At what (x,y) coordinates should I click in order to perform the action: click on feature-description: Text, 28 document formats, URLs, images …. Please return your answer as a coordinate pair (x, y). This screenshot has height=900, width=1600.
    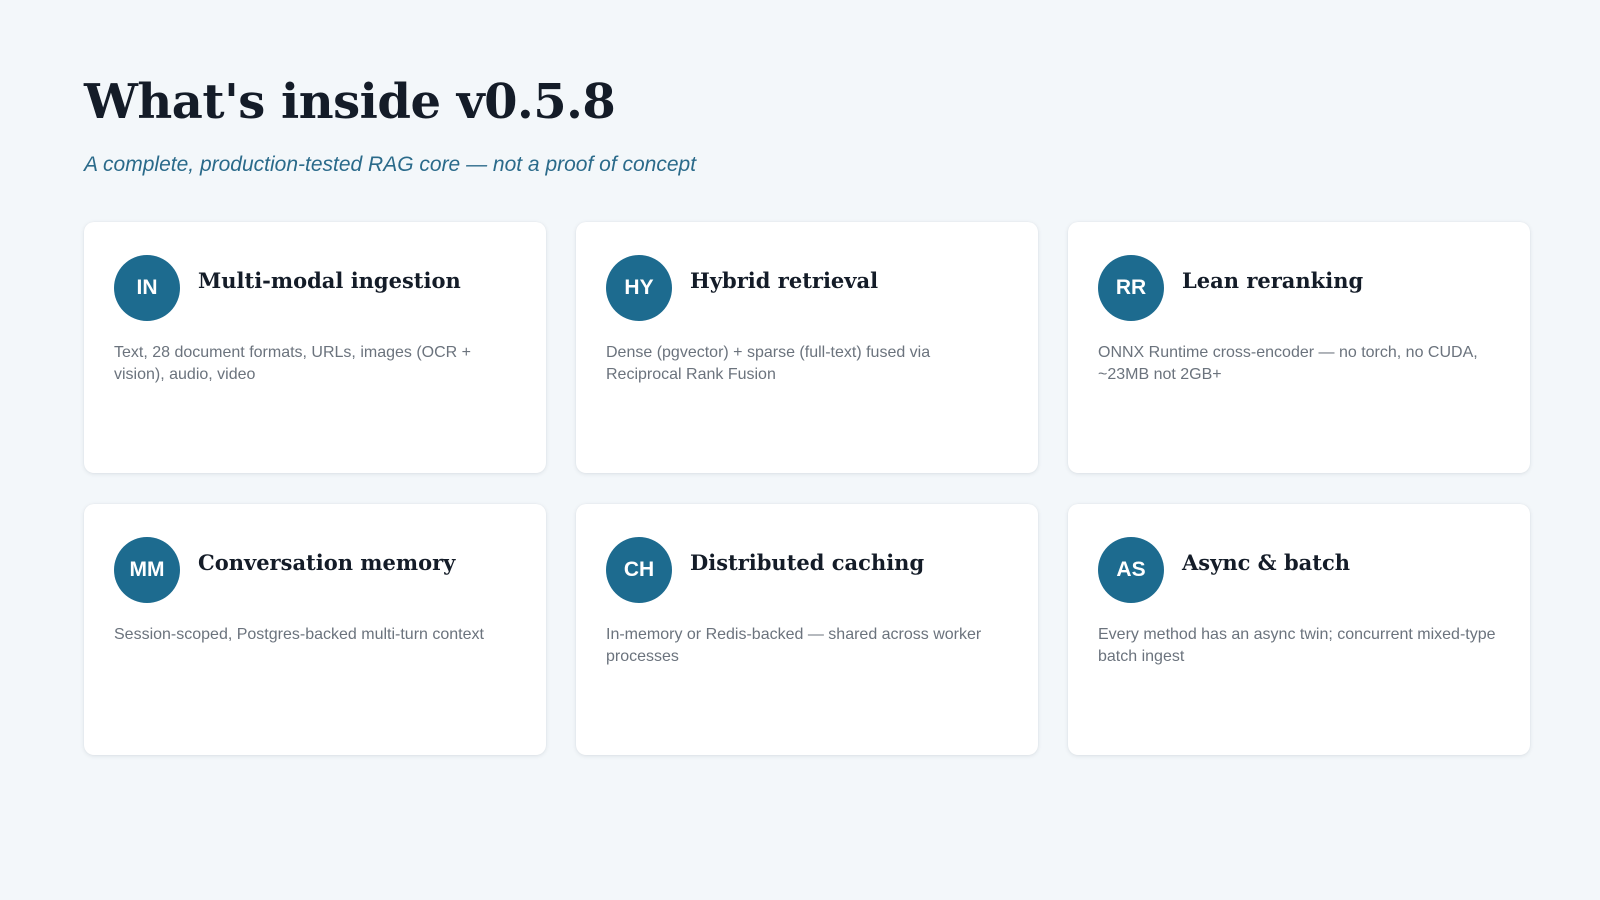
    Looking at the image, I should click on (293, 363).